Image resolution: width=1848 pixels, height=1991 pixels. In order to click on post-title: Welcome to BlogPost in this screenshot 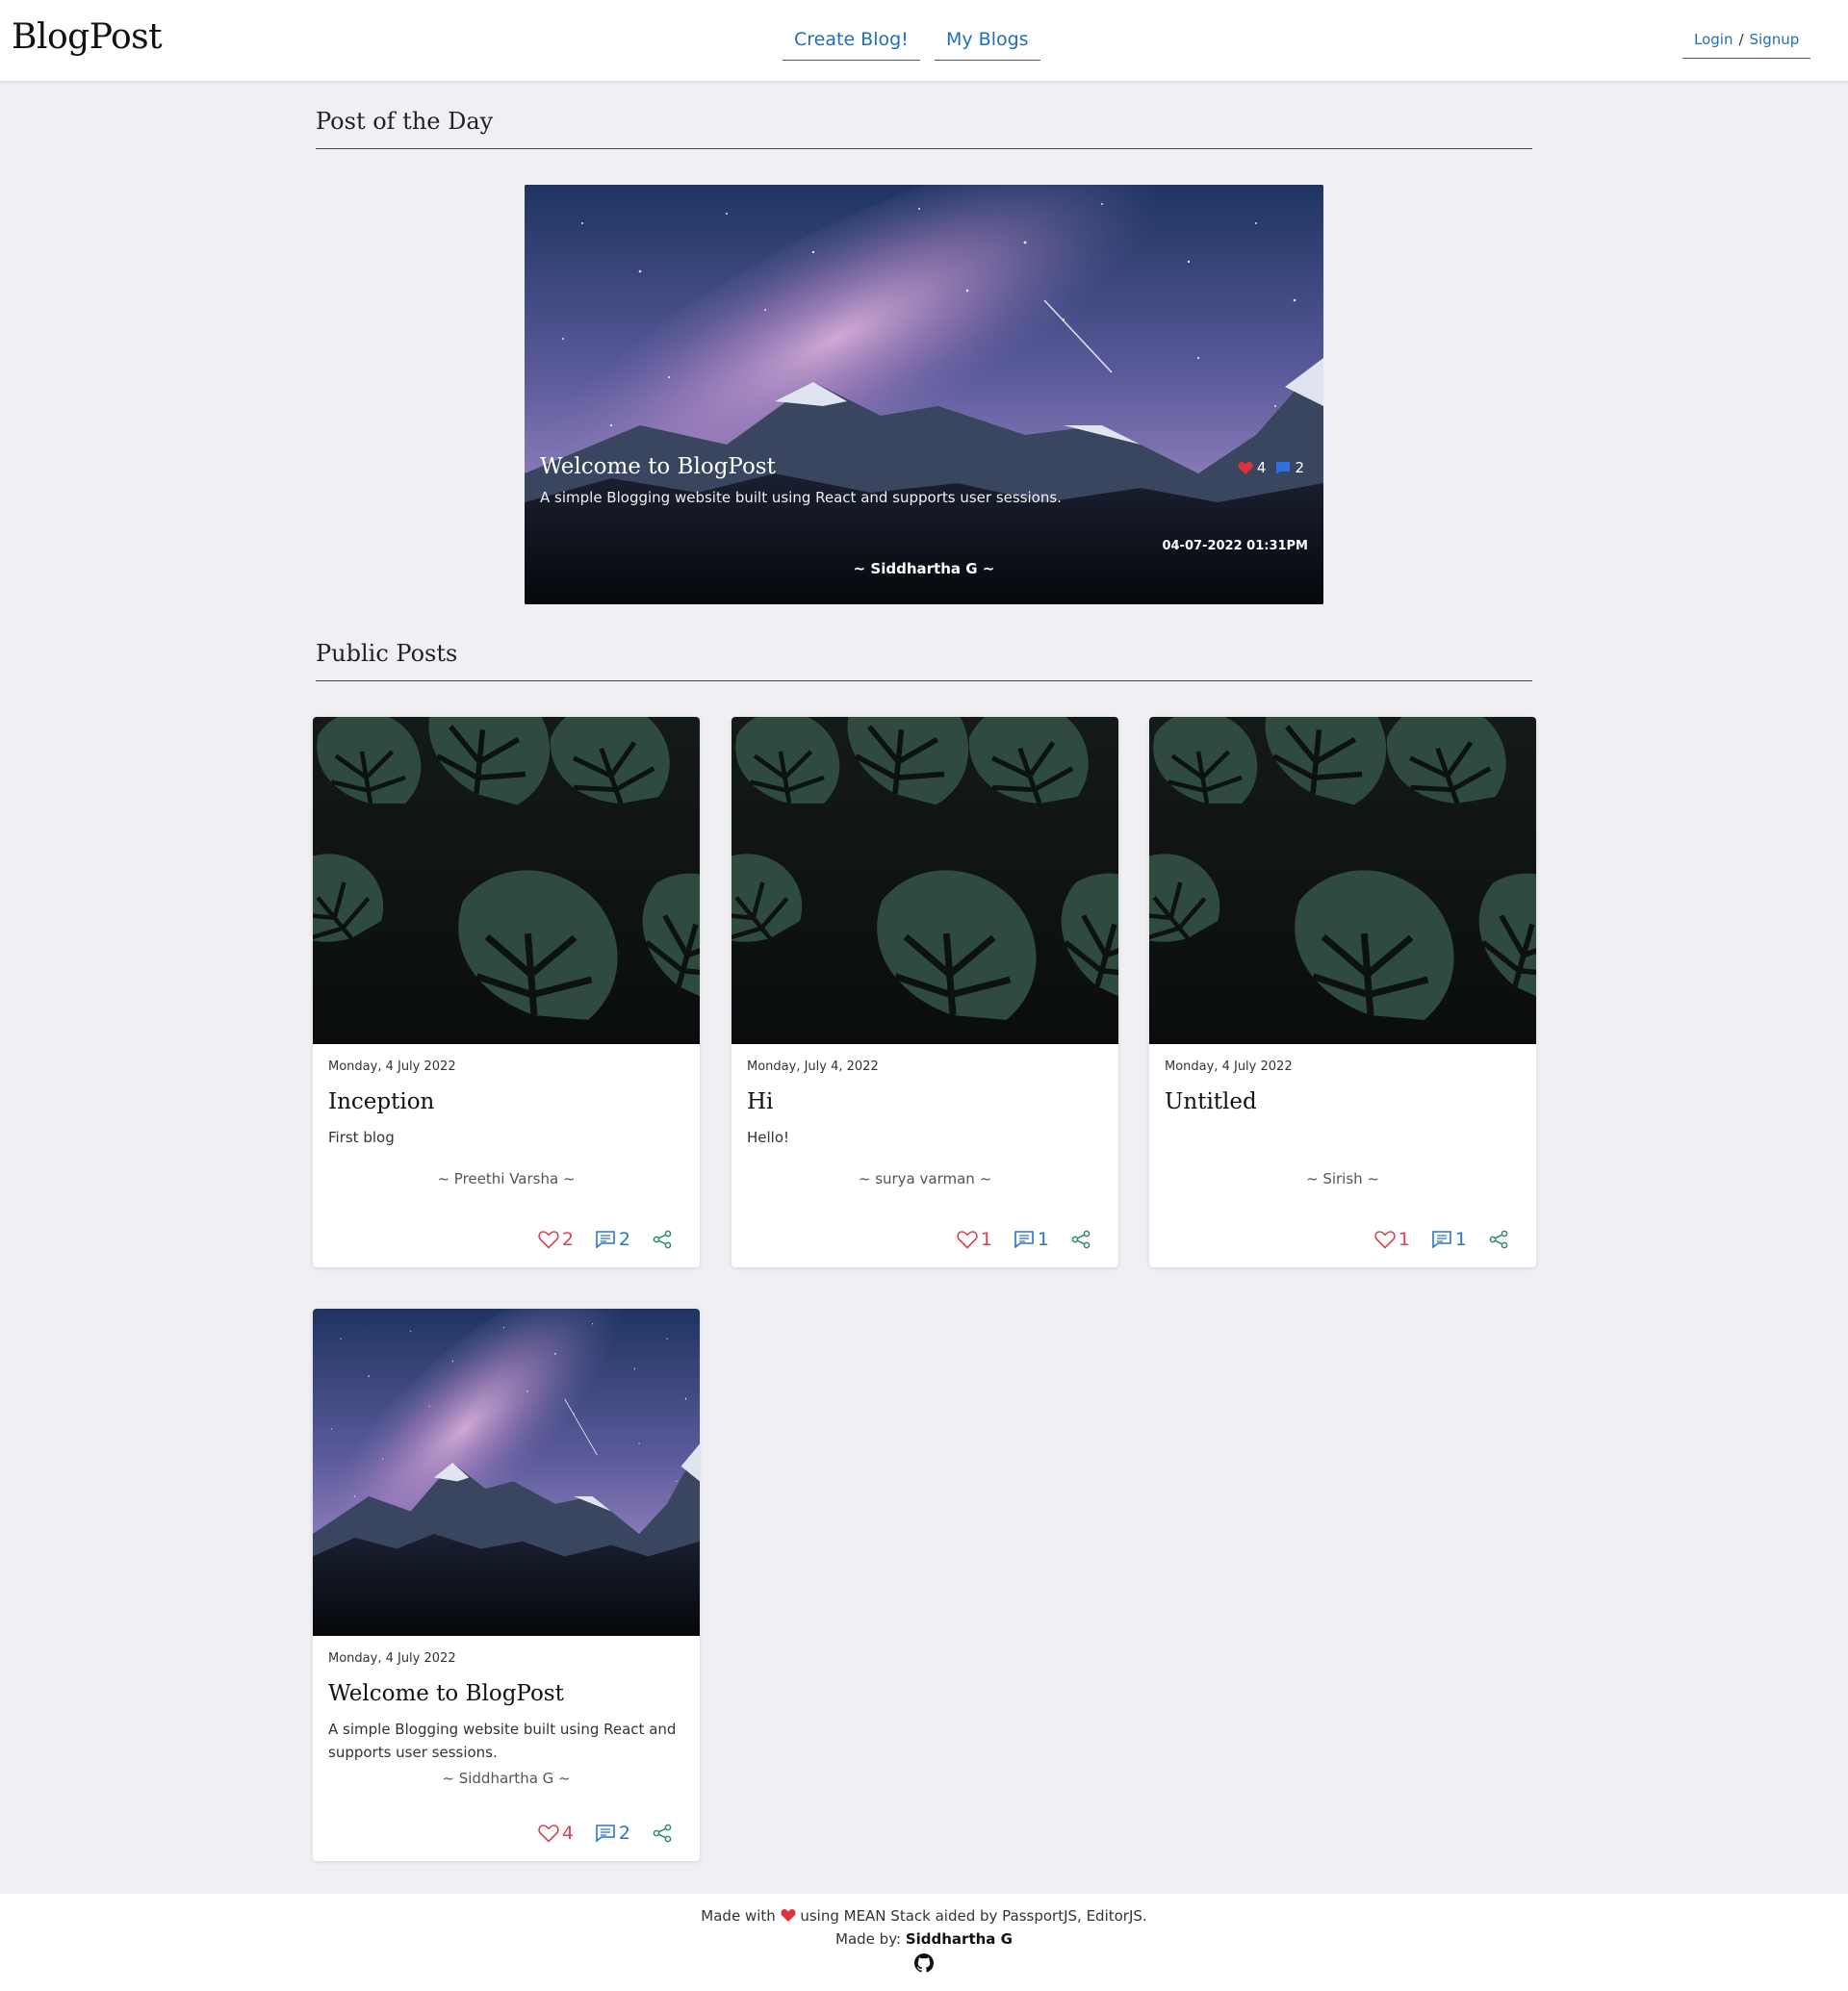, I will do `click(506, 1693)`.